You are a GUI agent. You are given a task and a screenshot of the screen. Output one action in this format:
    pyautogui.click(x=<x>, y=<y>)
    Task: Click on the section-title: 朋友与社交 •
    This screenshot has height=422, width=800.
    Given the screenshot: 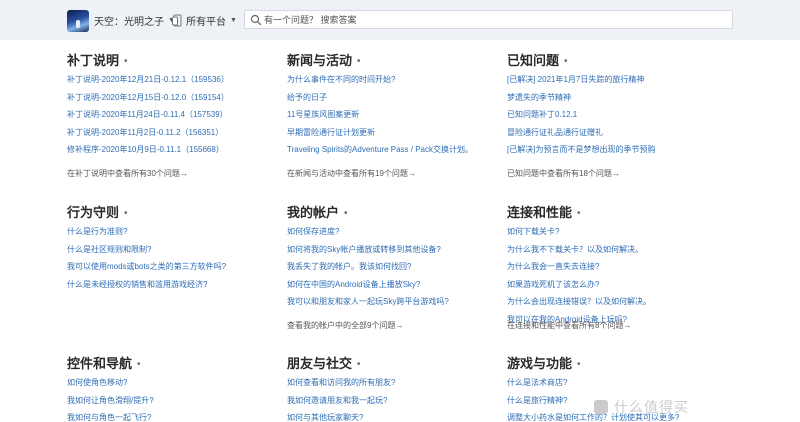 What is the action you would take?
    pyautogui.click(x=392, y=364)
    